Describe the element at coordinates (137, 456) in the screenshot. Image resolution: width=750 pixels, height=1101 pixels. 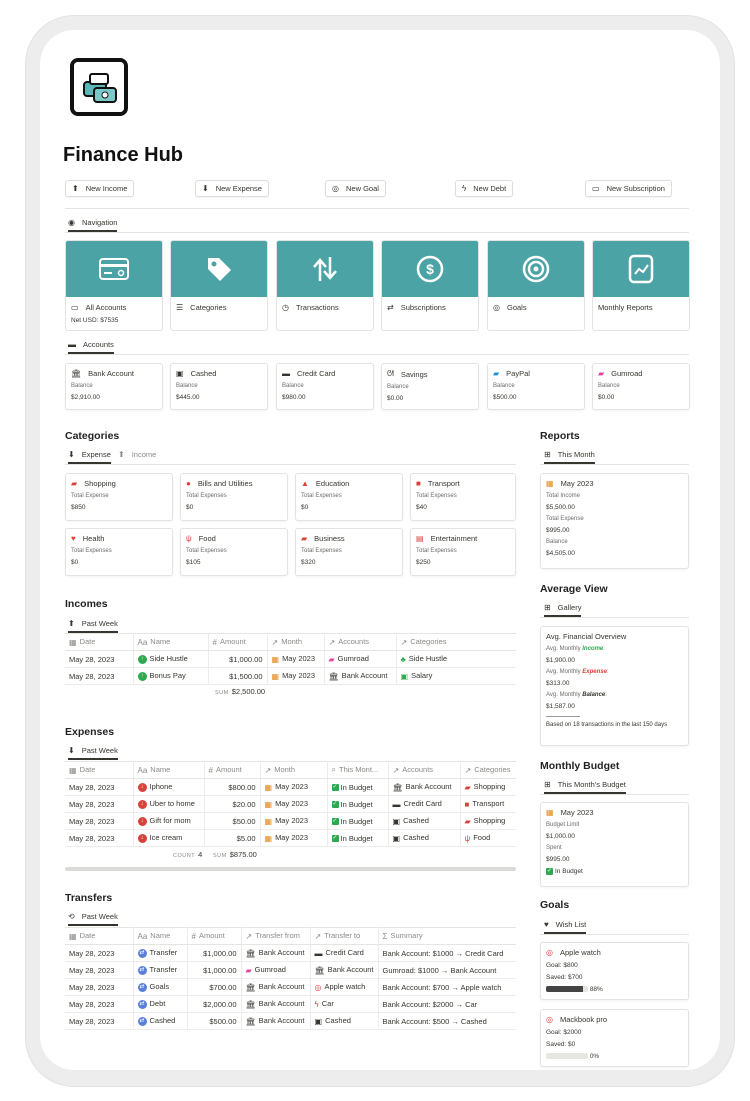
I see `tab-income: ⬆ Income` at that location.